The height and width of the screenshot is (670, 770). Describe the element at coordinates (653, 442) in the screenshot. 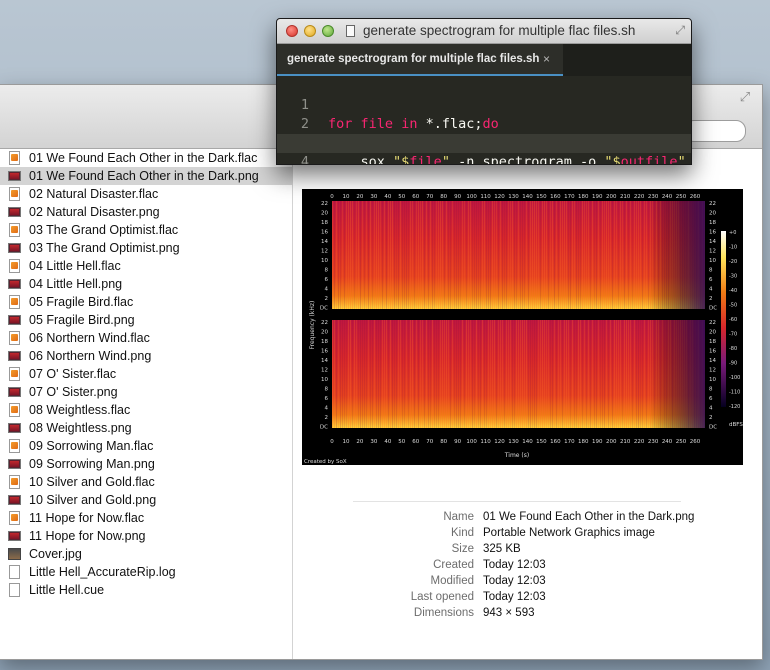

I see `x-tick-label: 230` at that location.